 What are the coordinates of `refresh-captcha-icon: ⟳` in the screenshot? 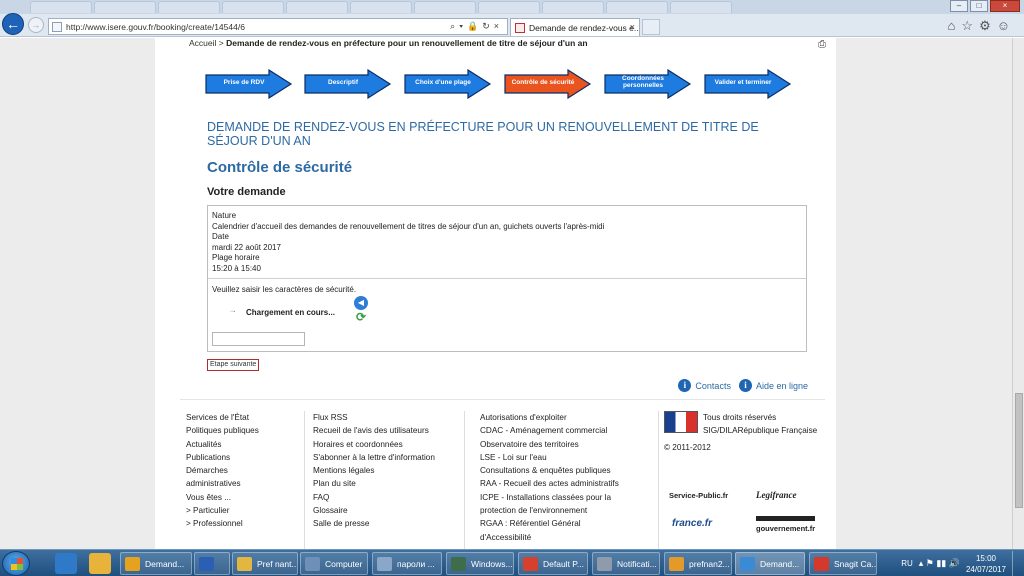 It's located at (361, 317).